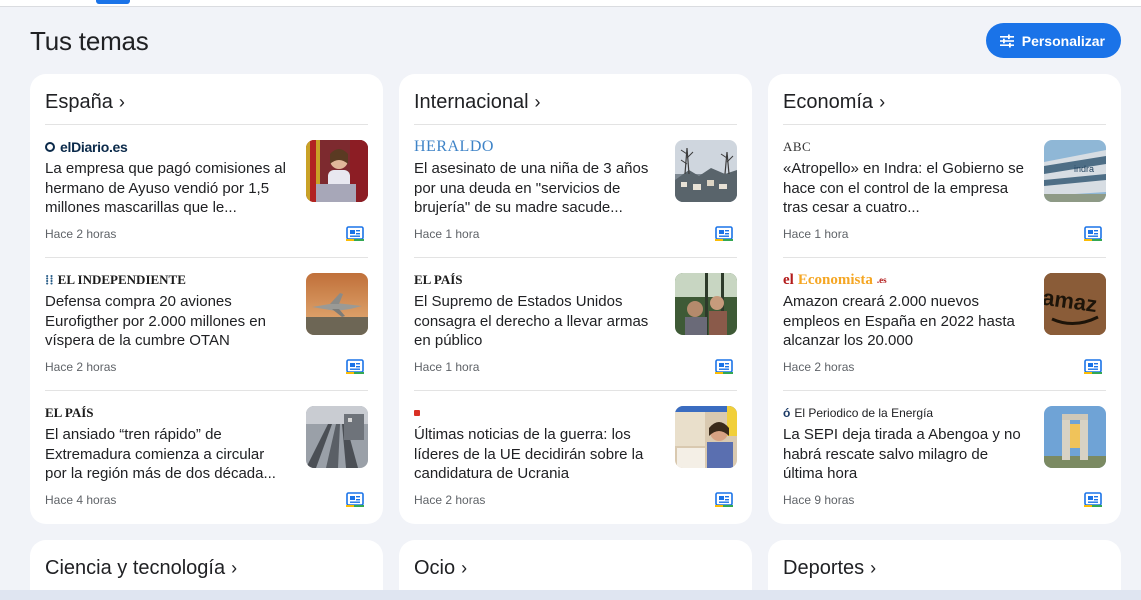 The width and height of the screenshot is (1141, 600). Describe the element at coordinates (858, 413) in the screenshot. I see `source-logo-periodico-energia: ó El Periodico de la Energía` at that location.